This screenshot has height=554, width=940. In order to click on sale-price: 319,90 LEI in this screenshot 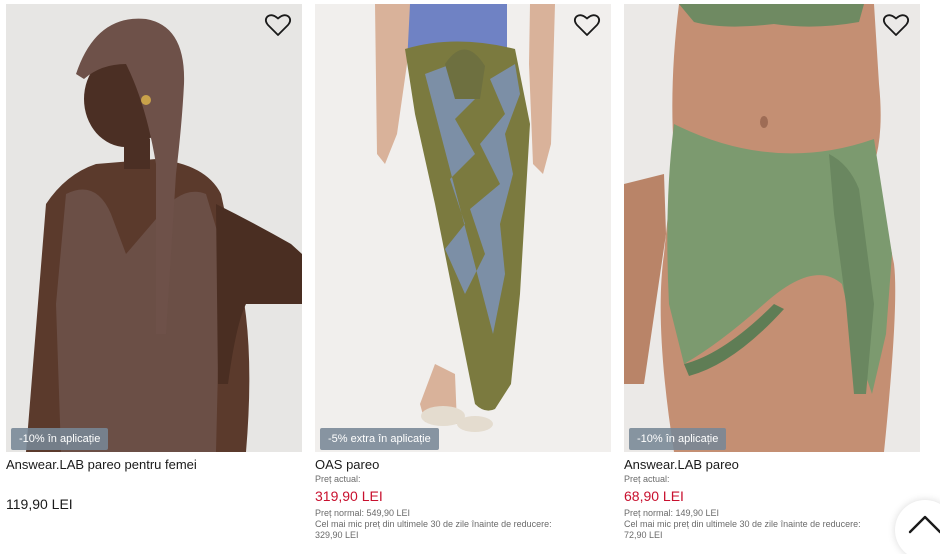, I will do `click(349, 496)`.